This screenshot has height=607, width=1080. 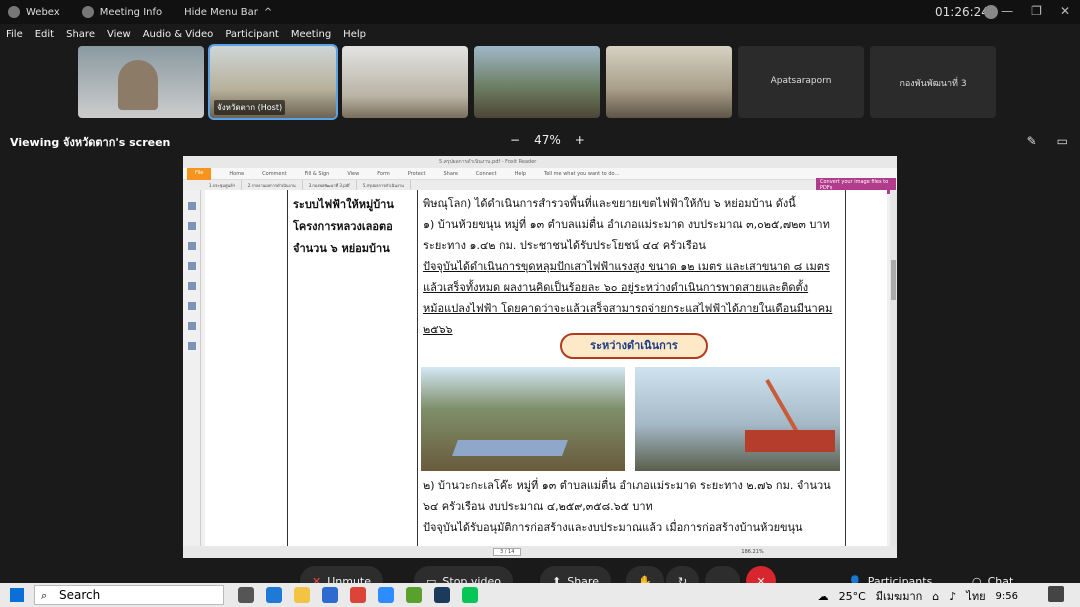 I want to click on qgis-icon, so click(x=414, y=595).